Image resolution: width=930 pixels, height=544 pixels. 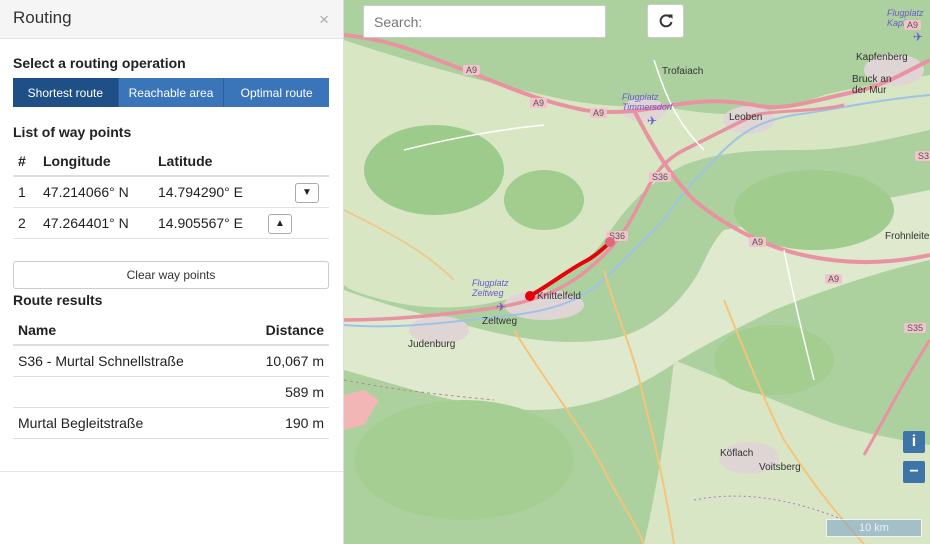 I want to click on table-row: 2 47.264401° N 14.905567° E ▲, so click(x=171, y=223).